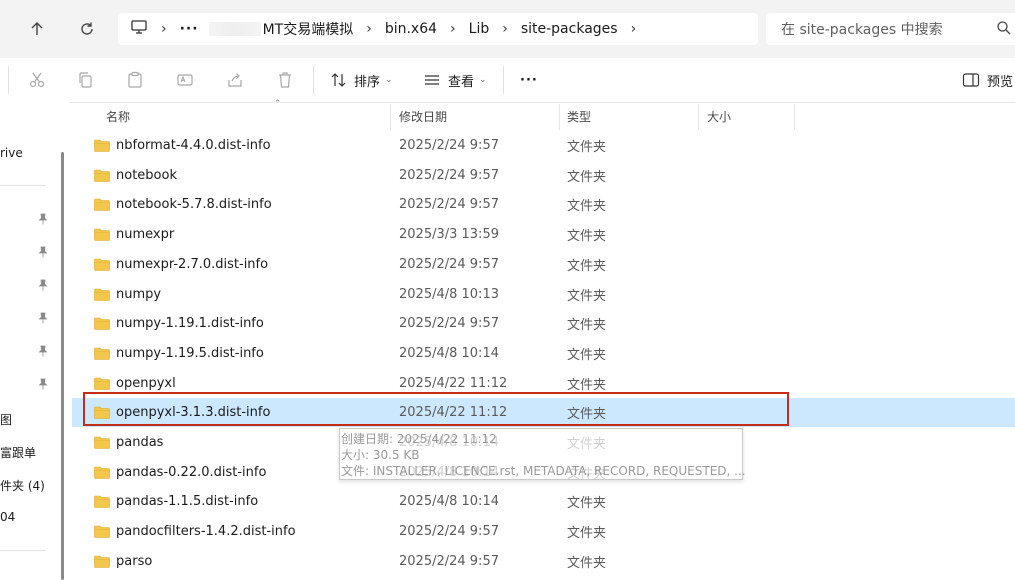 This screenshot has width=1015, height=580. Describe the element at coordinates (195, 531) in the screenshot. I see `file-name-cell: pandocfilters-1.4.2.dist-info` at that location.